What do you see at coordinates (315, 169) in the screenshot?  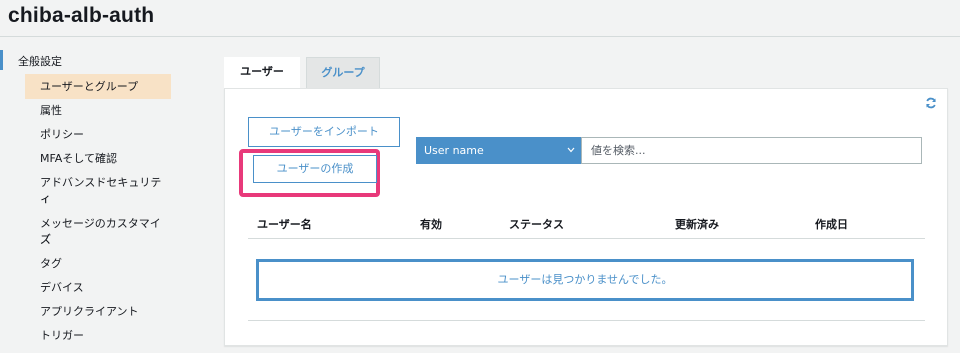 I see `create-user-button: ユーザーの作成` at bounding box center [315, 169].